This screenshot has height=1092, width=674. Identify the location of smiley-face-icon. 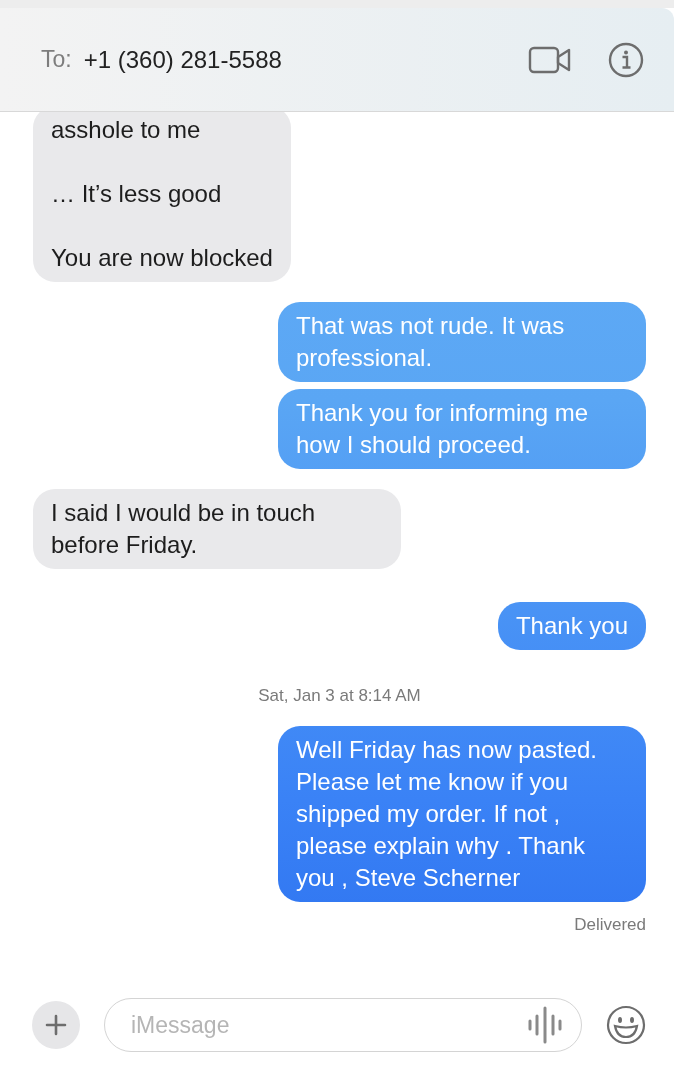
(626, 1025).